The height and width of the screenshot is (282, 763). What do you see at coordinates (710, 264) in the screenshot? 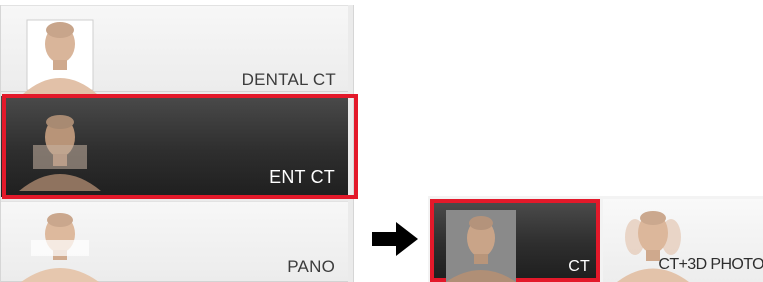
I see `mode-label-ct-3d-photo: CT+3D PHOTO` at bounding box center [710, 264].